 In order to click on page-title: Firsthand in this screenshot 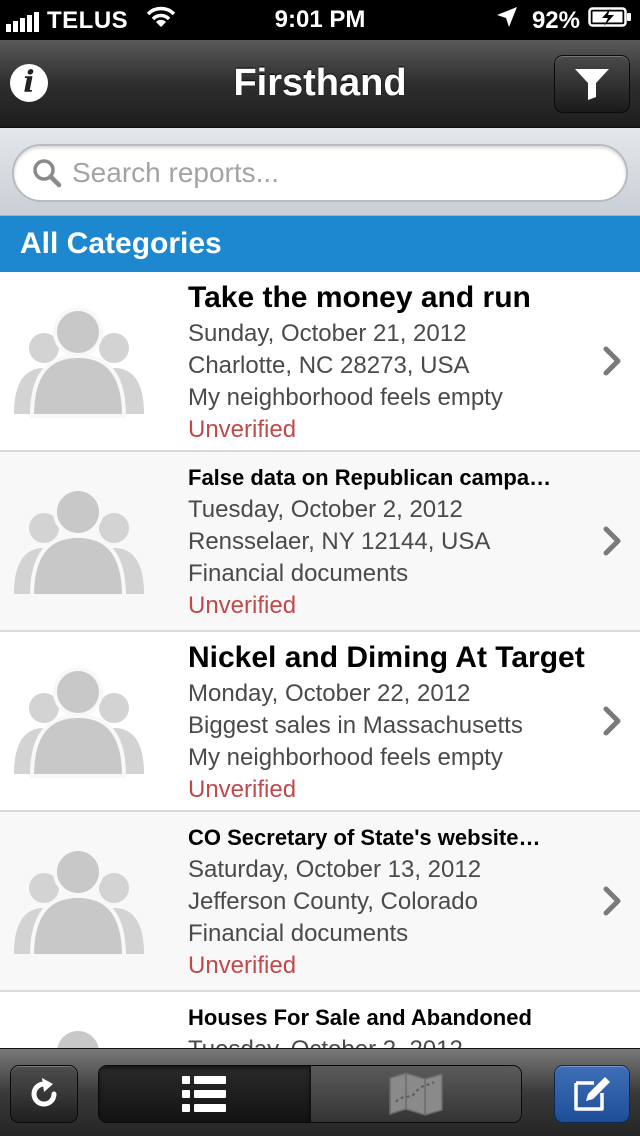, I will do `click(320, 83)`.